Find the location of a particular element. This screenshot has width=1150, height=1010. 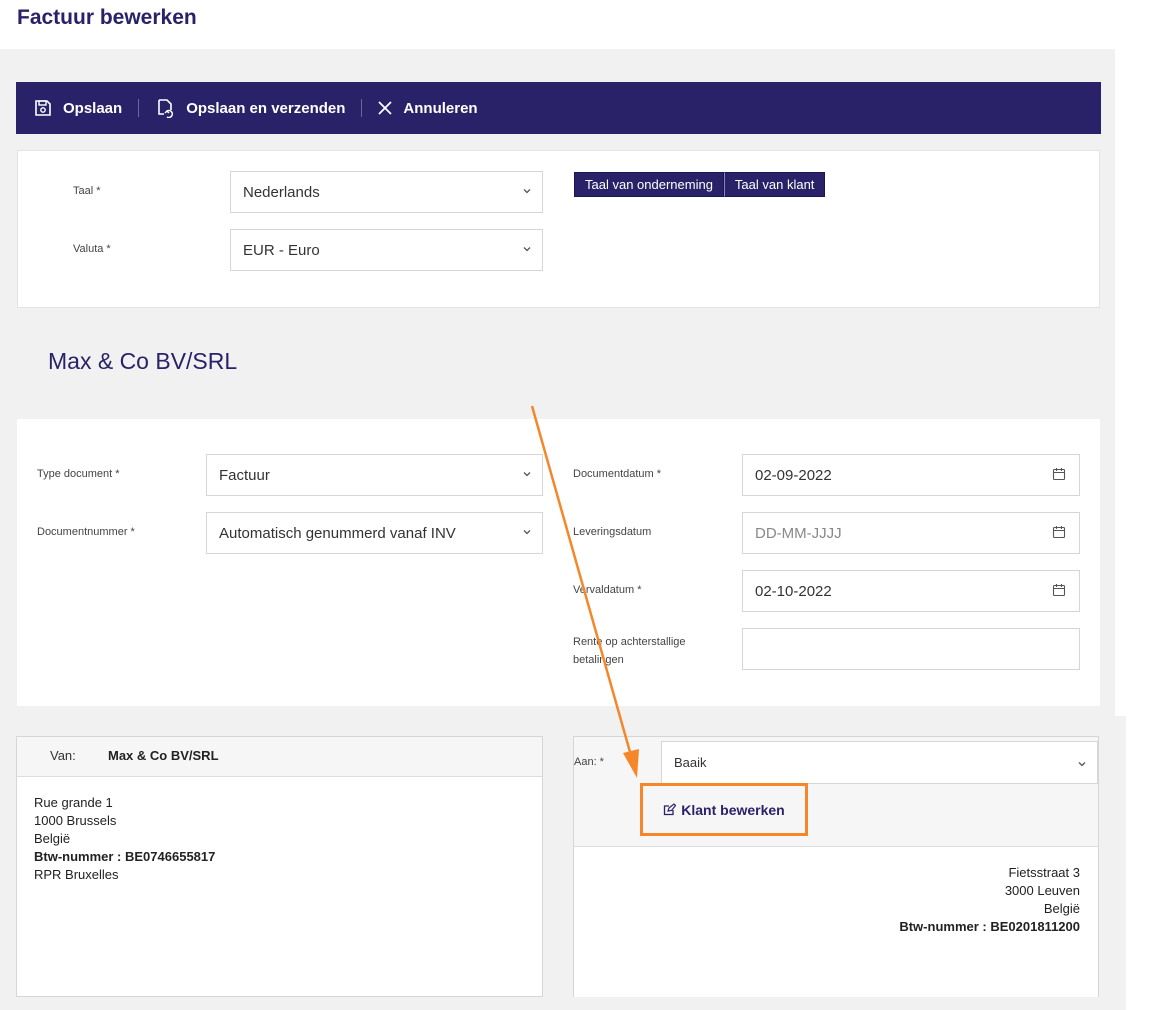

interest-label-line-2: betalingen is located at coordinates (598, 660).